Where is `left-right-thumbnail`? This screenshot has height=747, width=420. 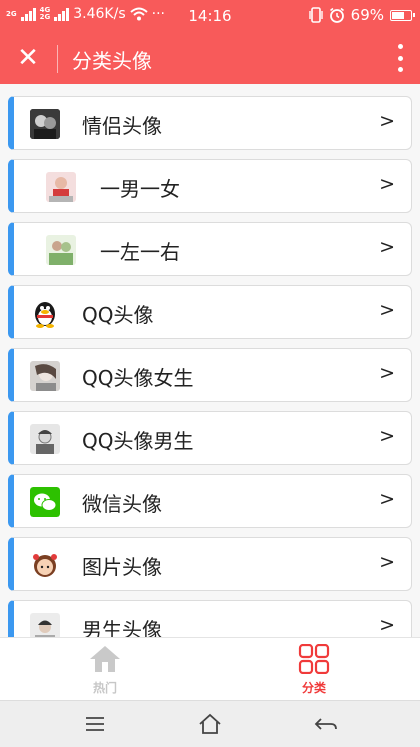
left-right-thumbnail is located at coordinates (61, 250).